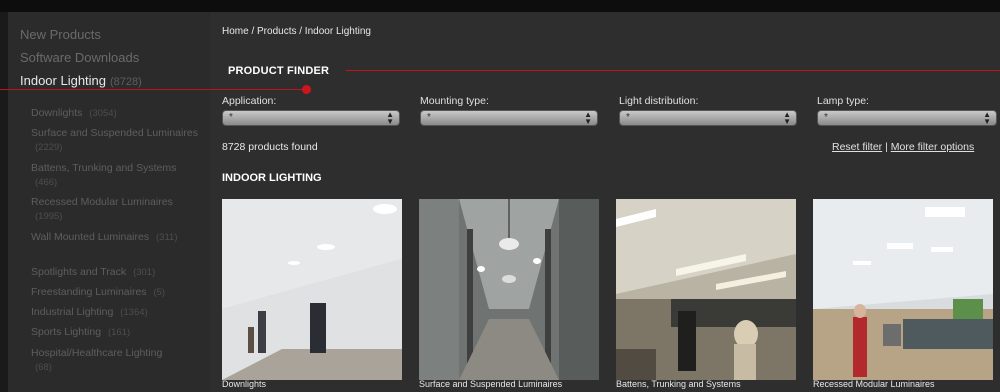 The image size is (1000, 392). I want to click on sidebar-subitem-hospital: Hospital/Healthcare Lighting (68), so click(101, 360).